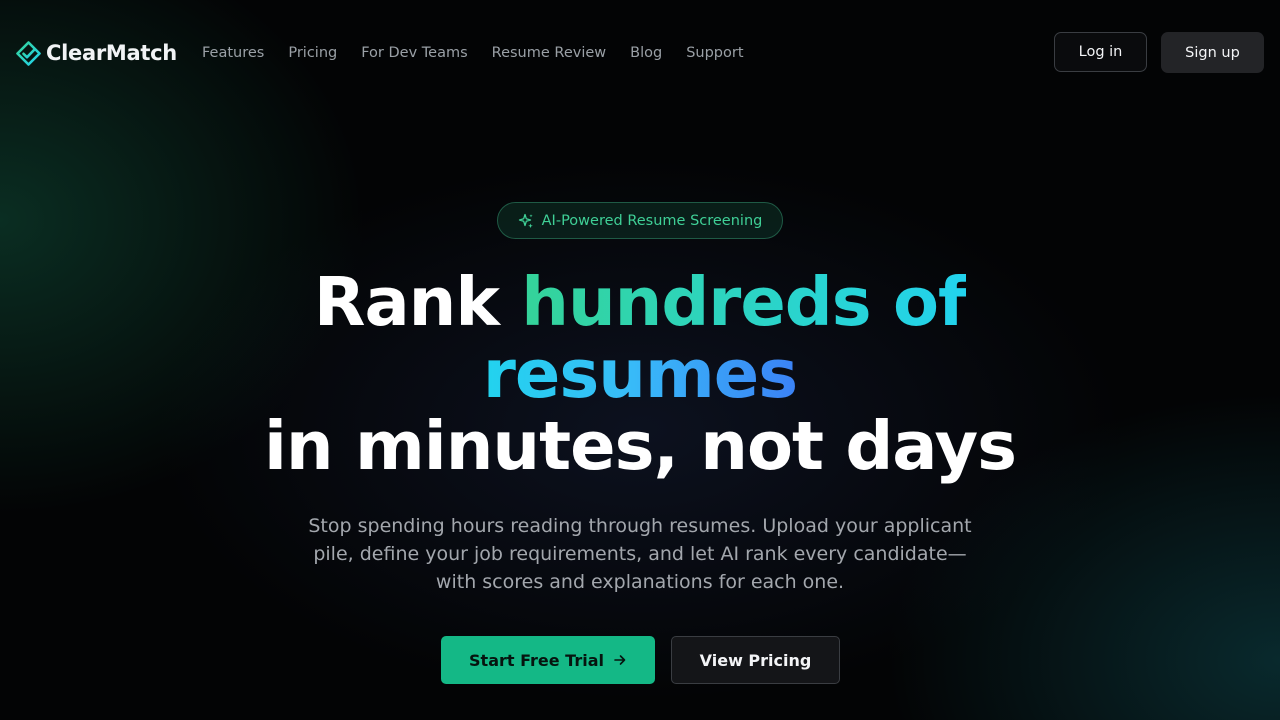 The width and height of the screenshot is (1280, 720). I want to click on headline-highlight-resumes: resumes, so click(640, 374).